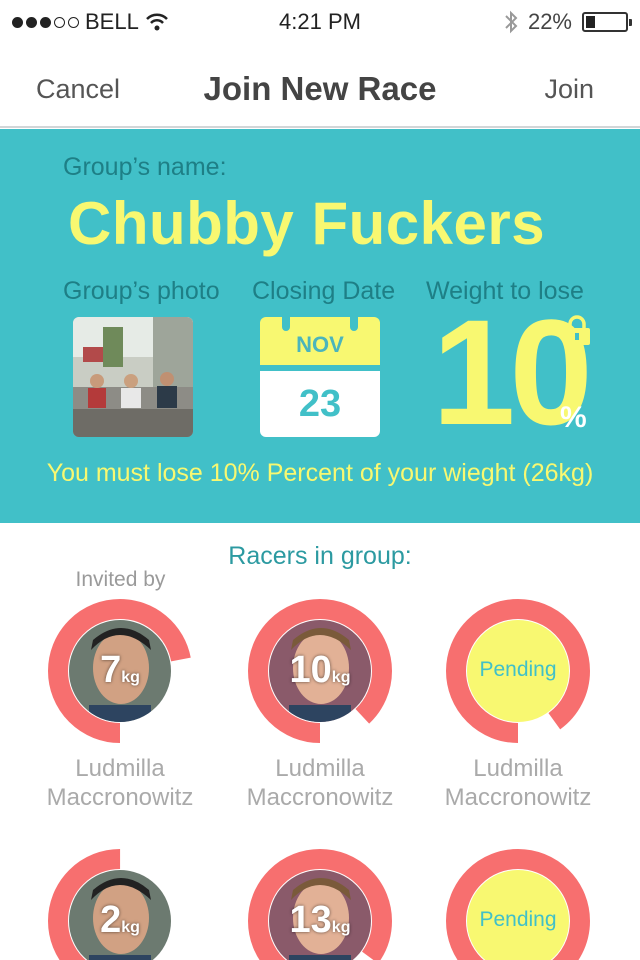  I want to click on weight-lost-value: 13, so click(310, 920).